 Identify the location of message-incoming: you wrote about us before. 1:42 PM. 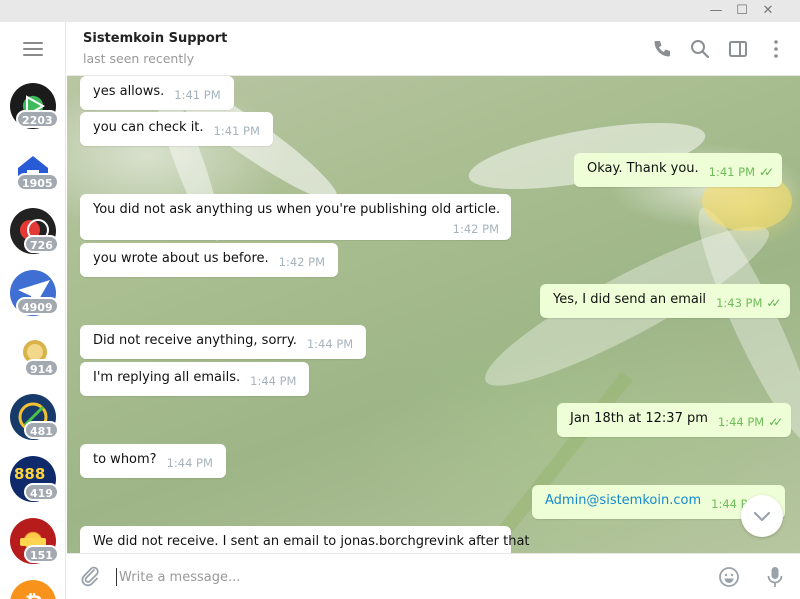
(209, 260).